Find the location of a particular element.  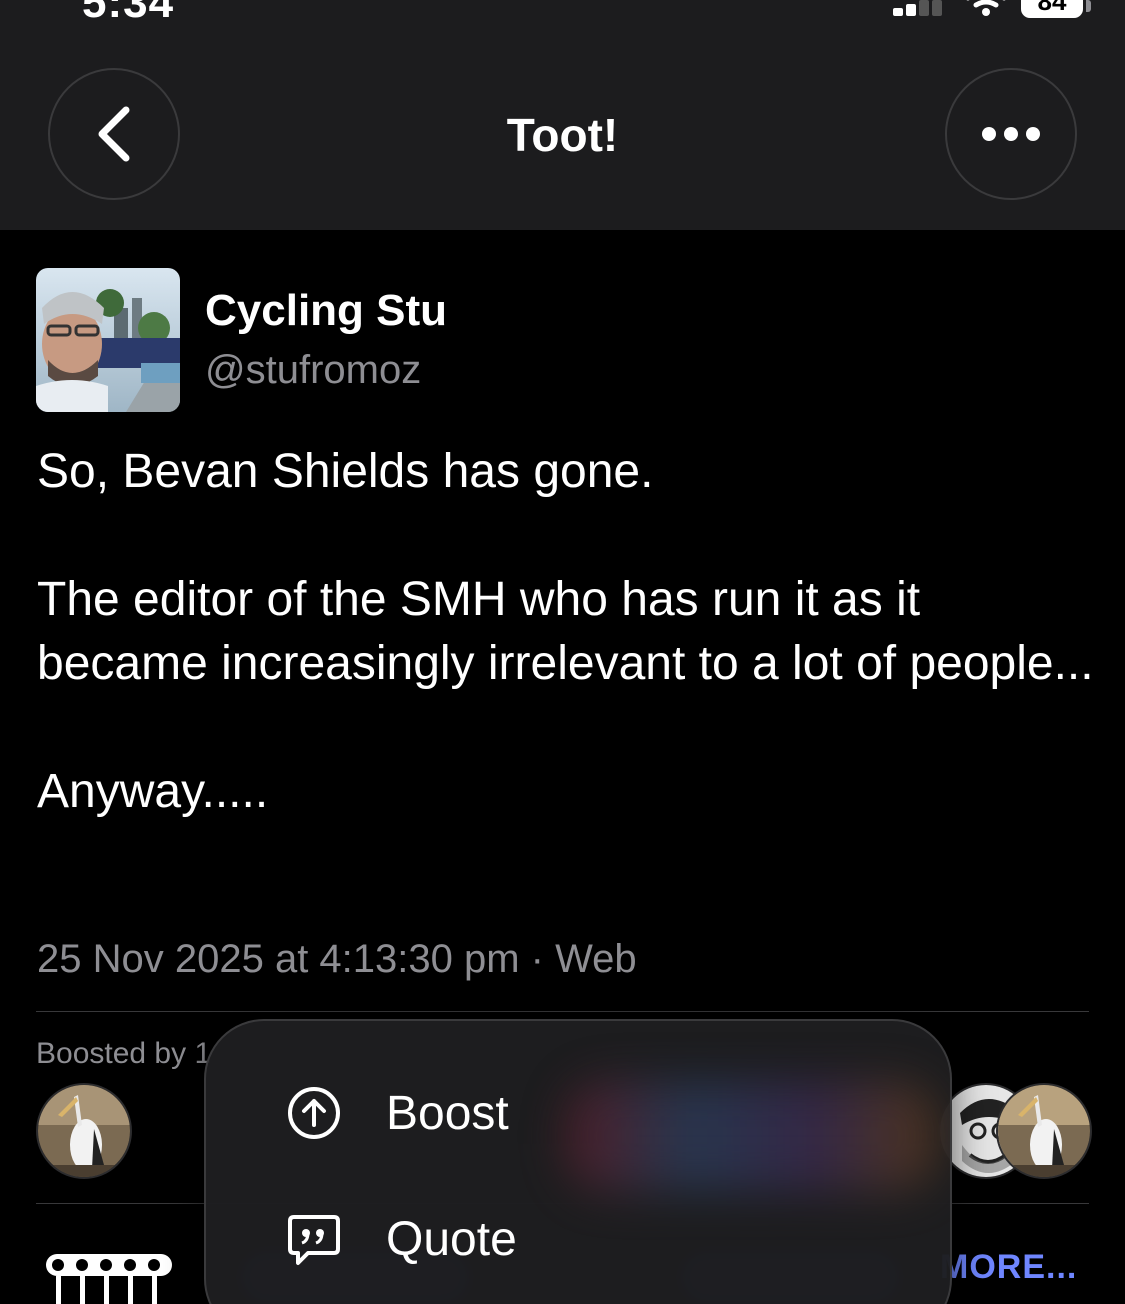

quote-bubble-icon is located at coordinates (314, 1240).